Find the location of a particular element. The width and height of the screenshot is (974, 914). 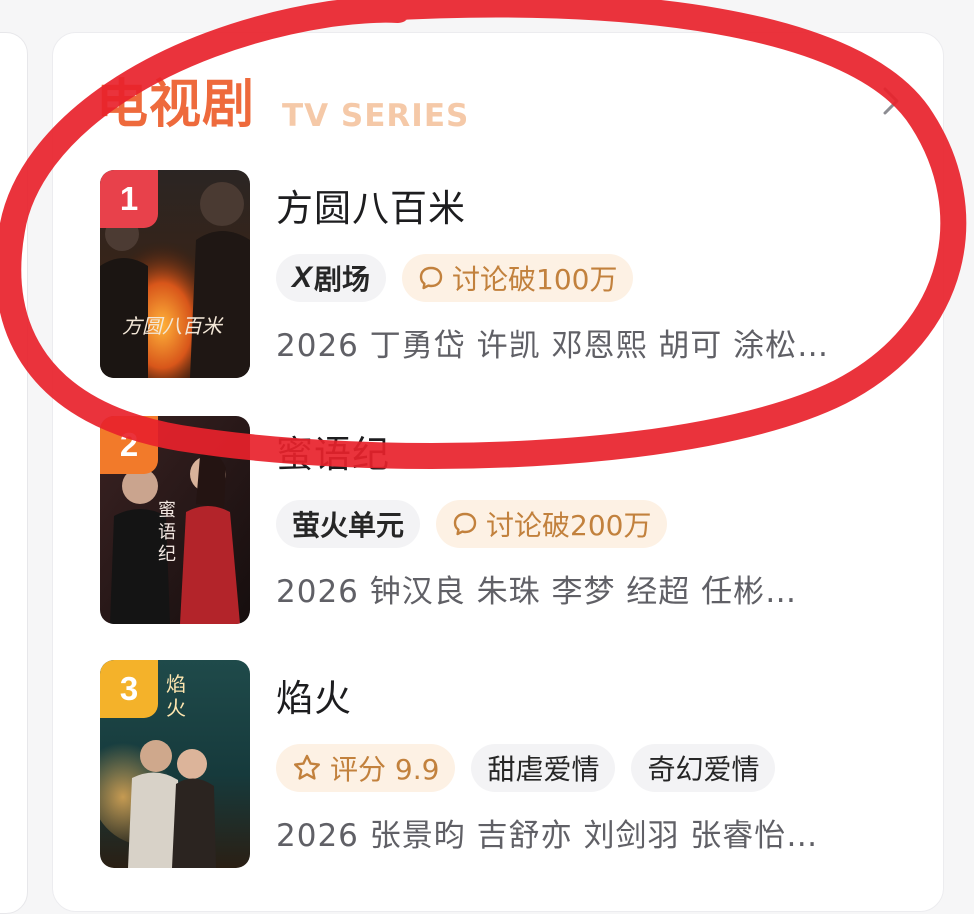

rank-badge: 1 is located at coordinates (129, 199).